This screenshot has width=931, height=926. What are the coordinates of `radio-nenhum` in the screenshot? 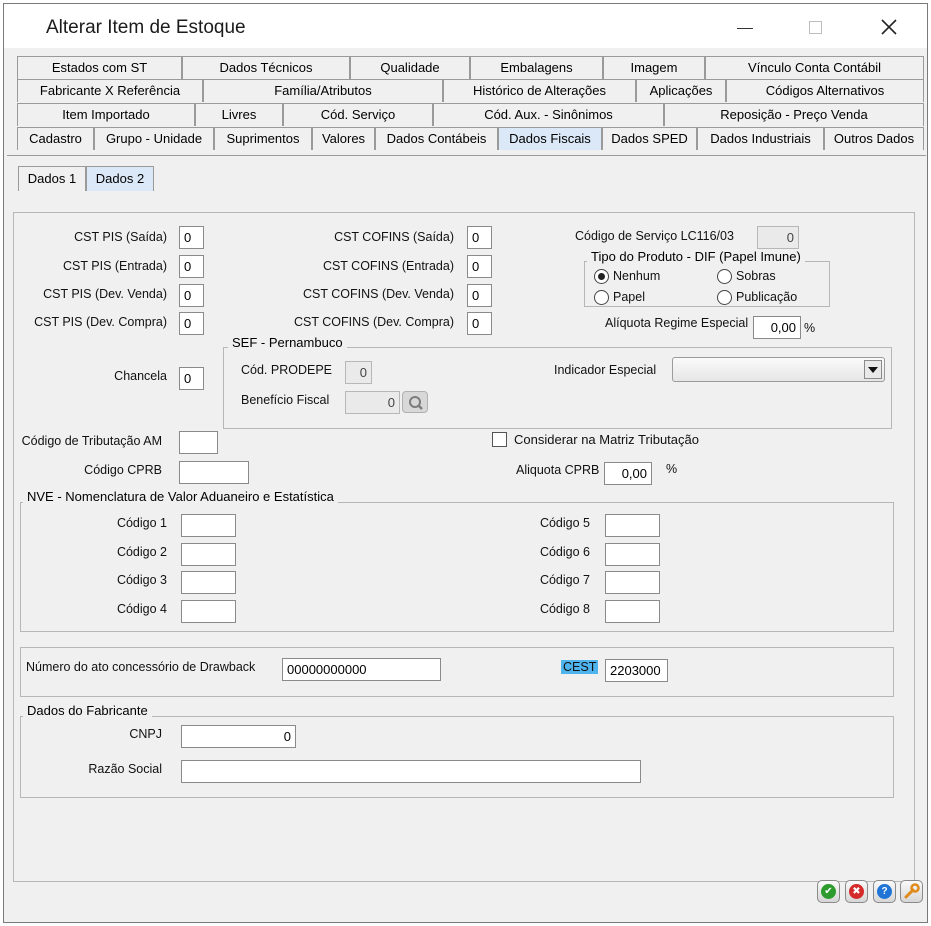 It's located at (601, 276).